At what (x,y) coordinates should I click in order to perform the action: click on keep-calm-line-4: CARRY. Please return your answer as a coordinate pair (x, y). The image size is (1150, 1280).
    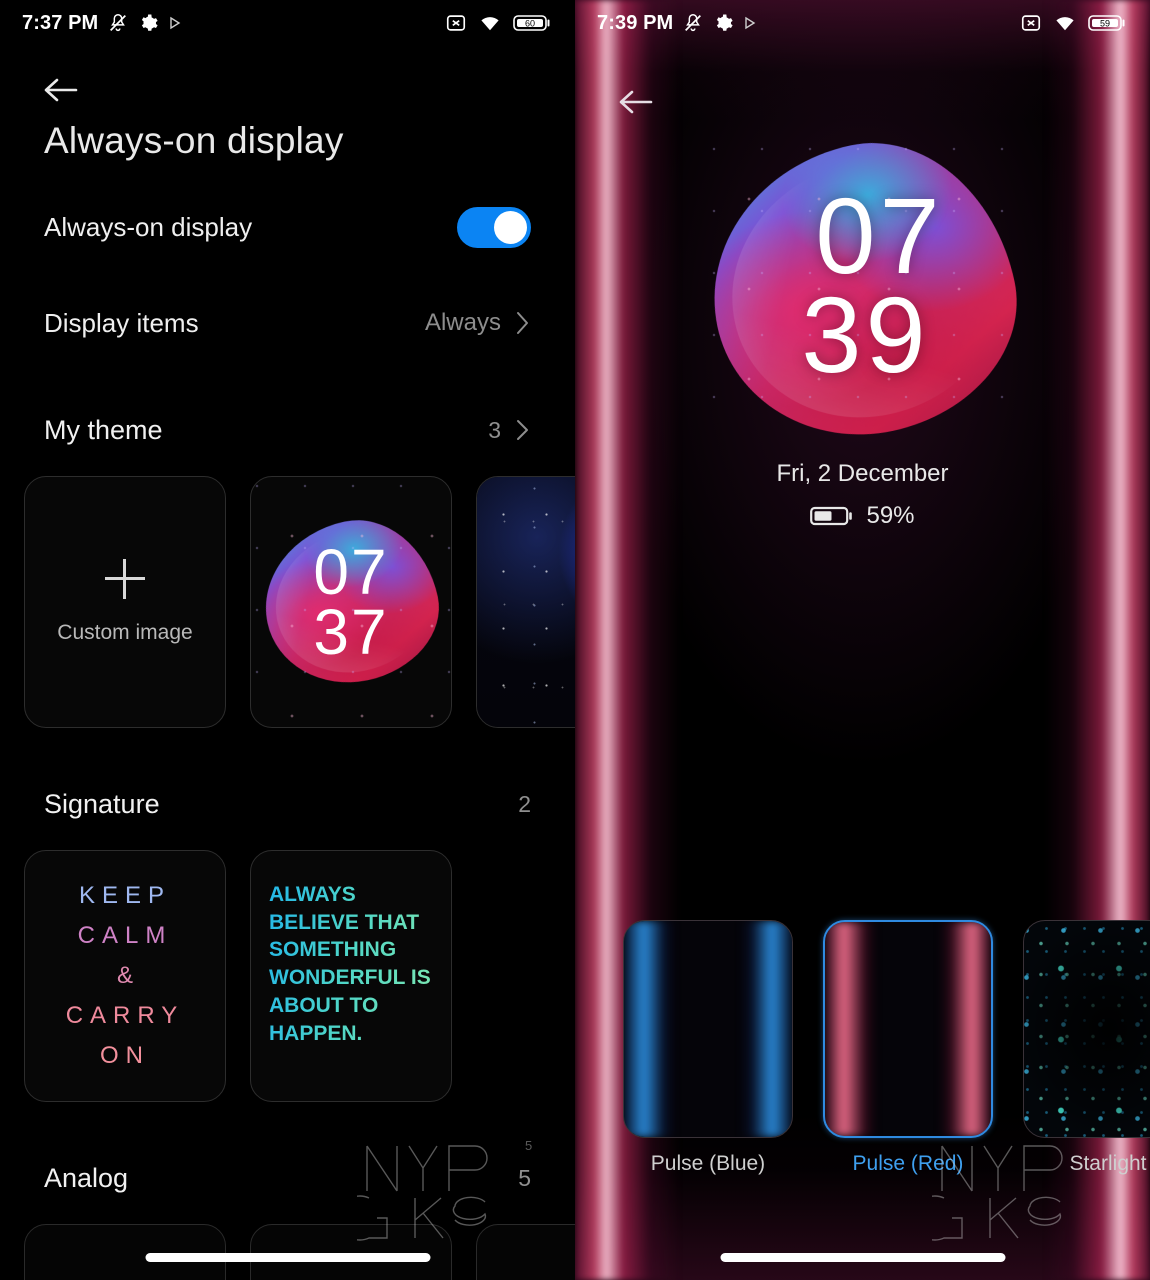
    Looking at the image, I should click on (125, 1015).